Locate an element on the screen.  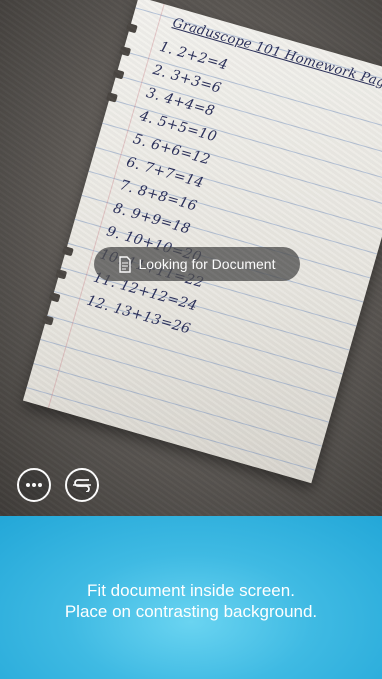
more-options-button is located at coordinates (34, 485).